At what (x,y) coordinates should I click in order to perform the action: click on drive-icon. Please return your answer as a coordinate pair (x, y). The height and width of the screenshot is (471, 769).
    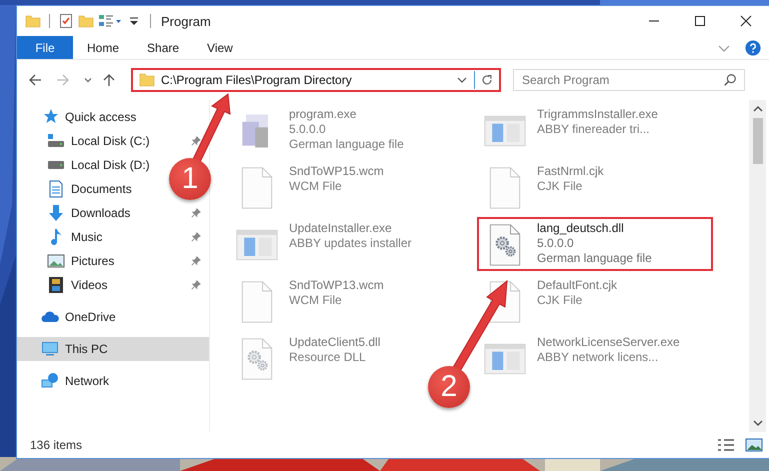
    Looking at the image, I should click on (56, 141).